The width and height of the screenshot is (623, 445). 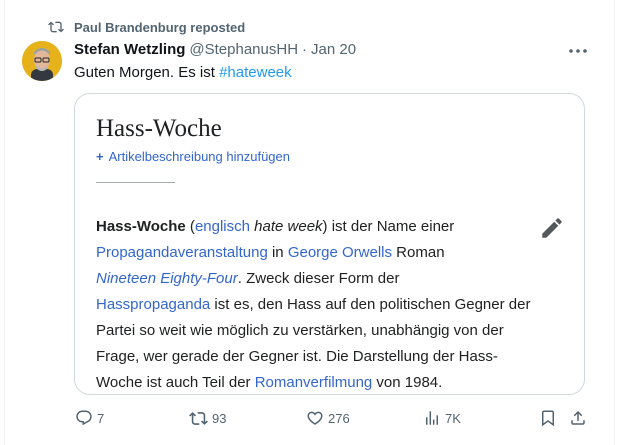 I want to click on analytics-icon, so click(x=432, y=418).